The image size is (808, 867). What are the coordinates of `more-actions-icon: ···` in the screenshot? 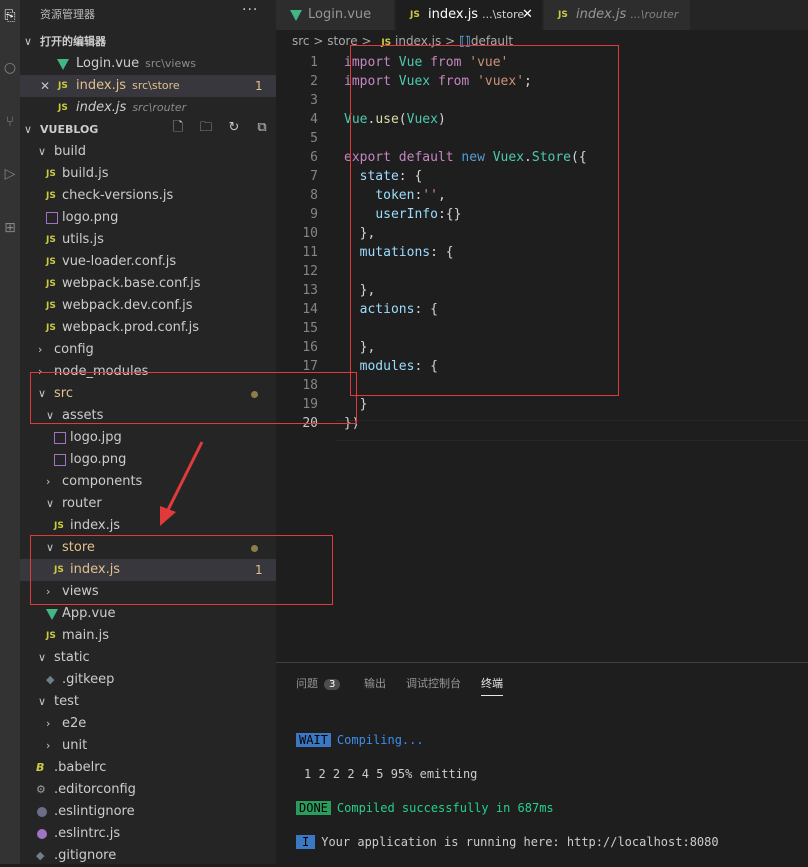 It's located at (250, 10).